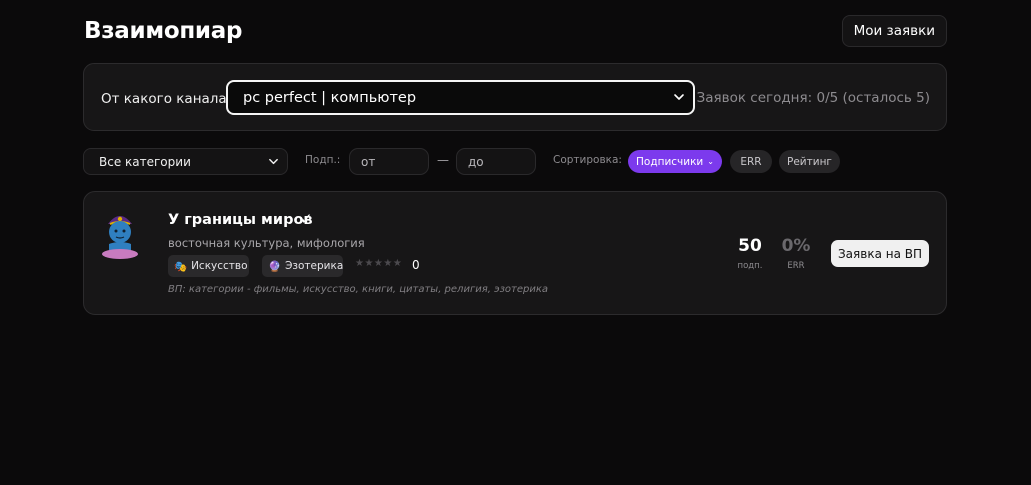  Describe the element at coordinates (314, 266) in the screenshot. I see `tag-label: Эзотерика` at that location.